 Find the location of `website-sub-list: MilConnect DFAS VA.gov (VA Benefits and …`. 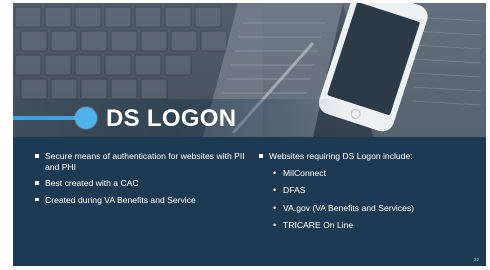

website-sub-list: MilConnect DFAS VA.gov (VA Benefits and … is located at coordinates (368, 199).